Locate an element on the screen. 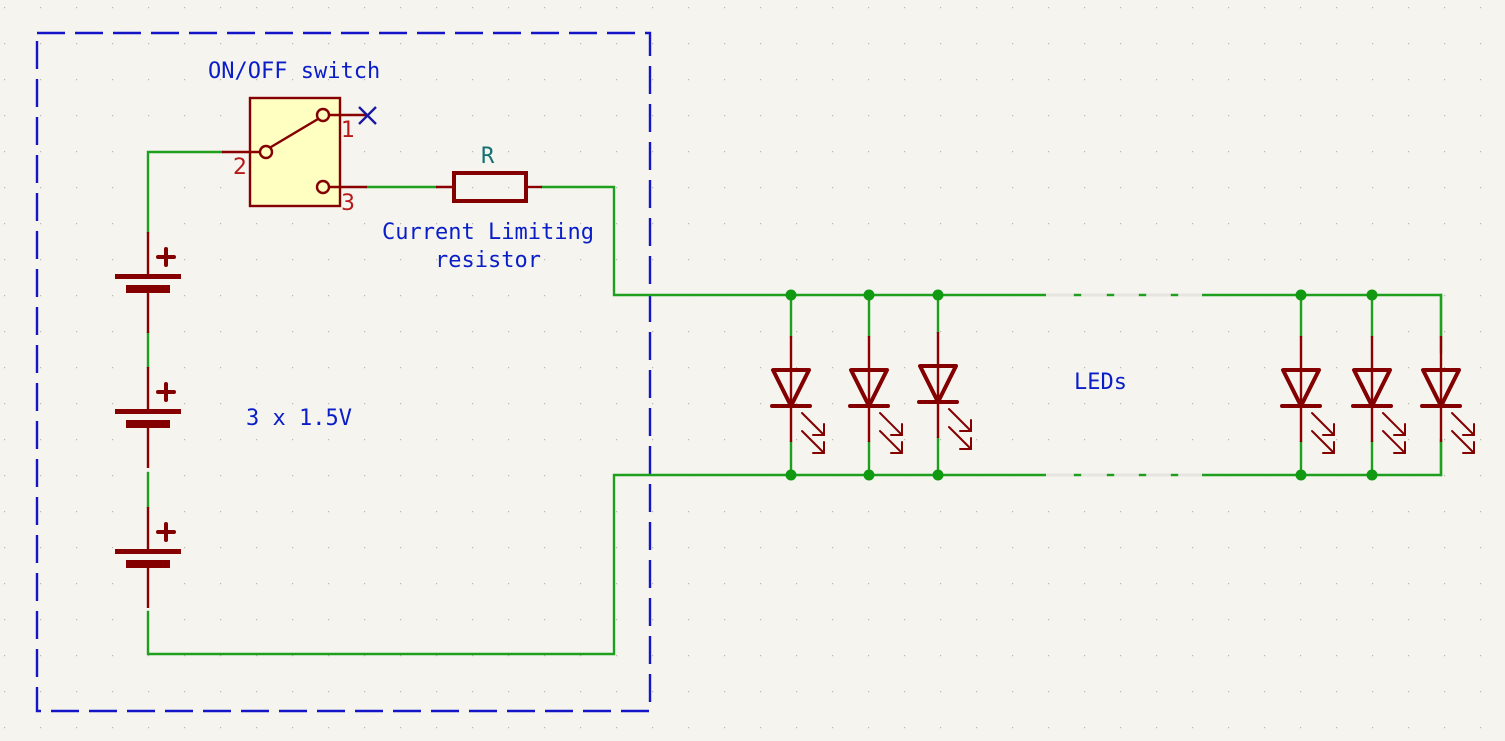 The height and width of the screenshot is (741, 1505). battery-stack is located at coordinates (148, 420).